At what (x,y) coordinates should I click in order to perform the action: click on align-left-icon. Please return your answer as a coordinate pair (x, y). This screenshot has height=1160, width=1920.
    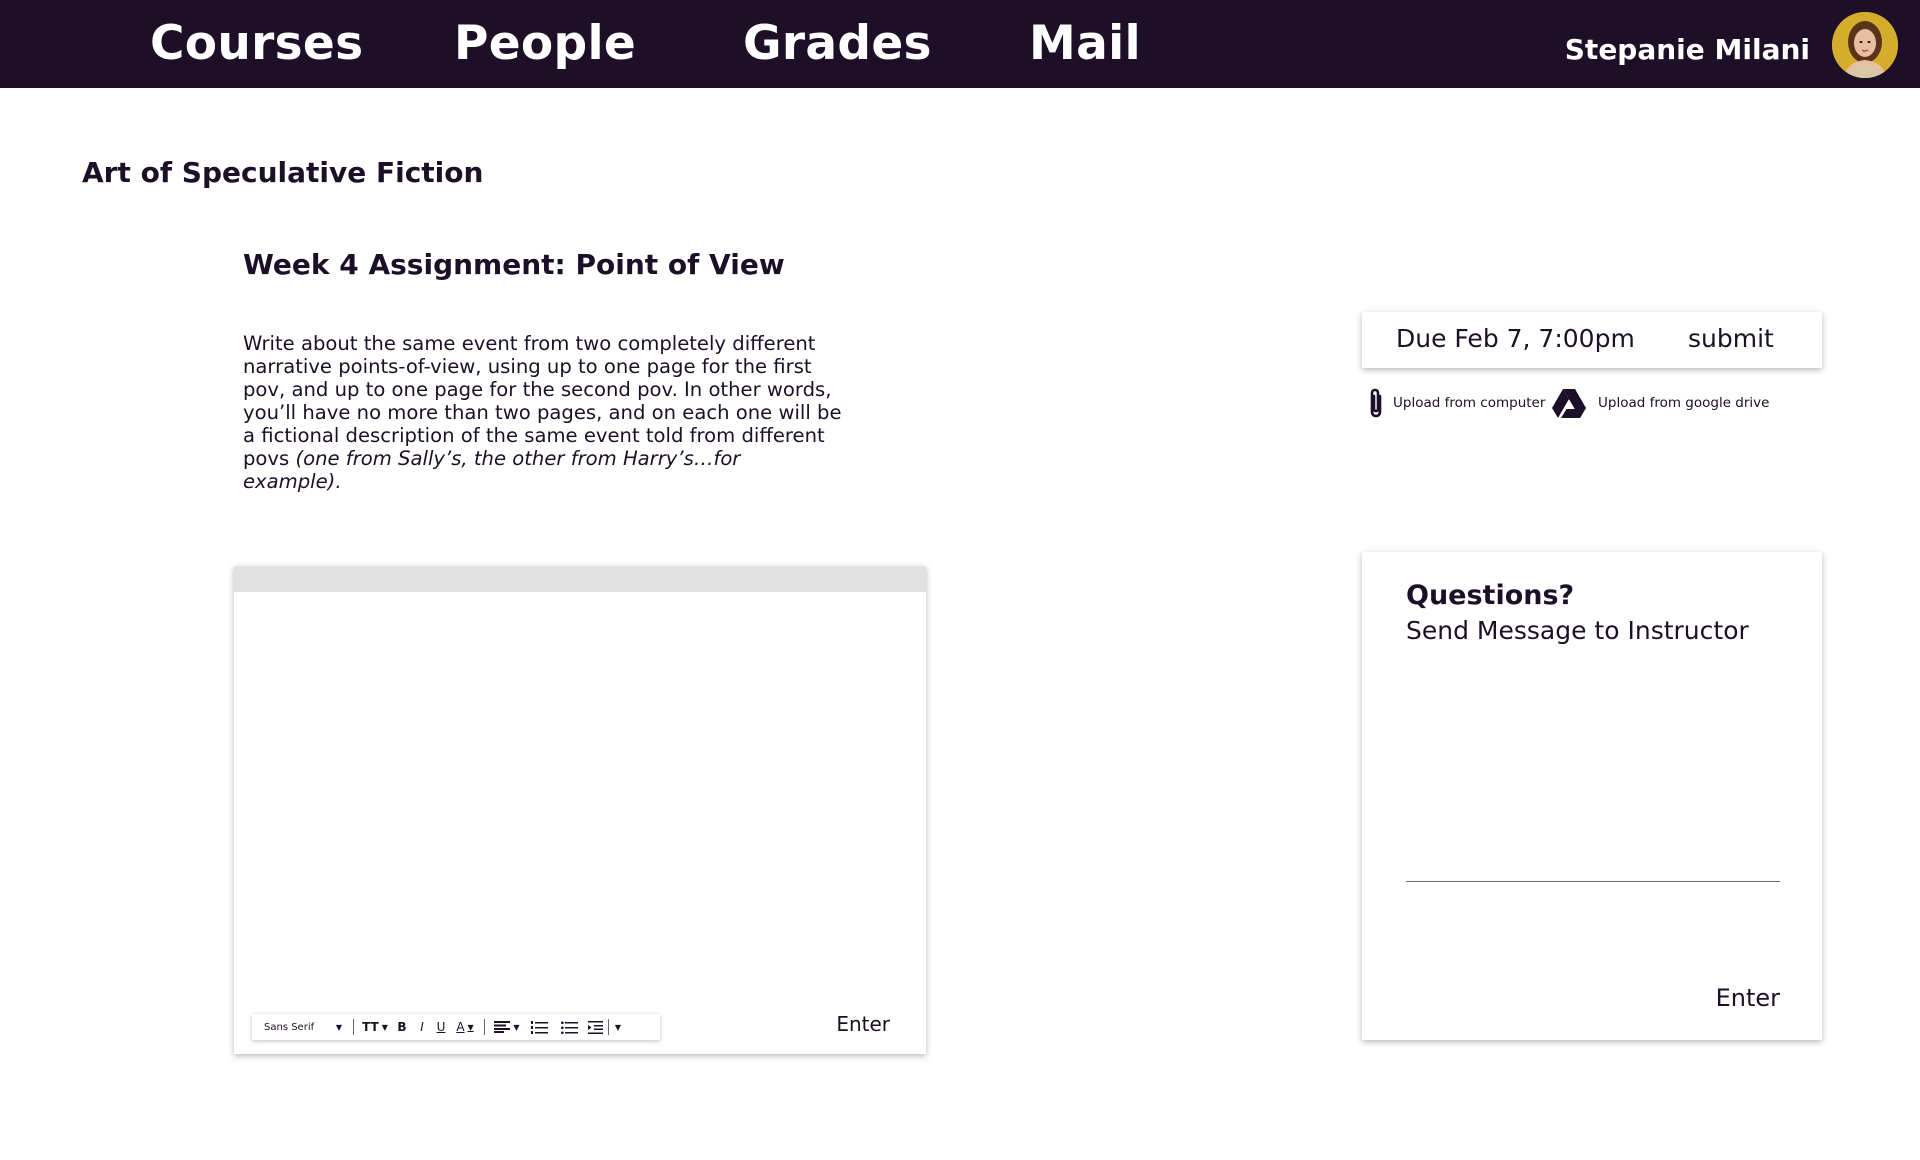
    Looking at the image, I should click on (502, 1027).